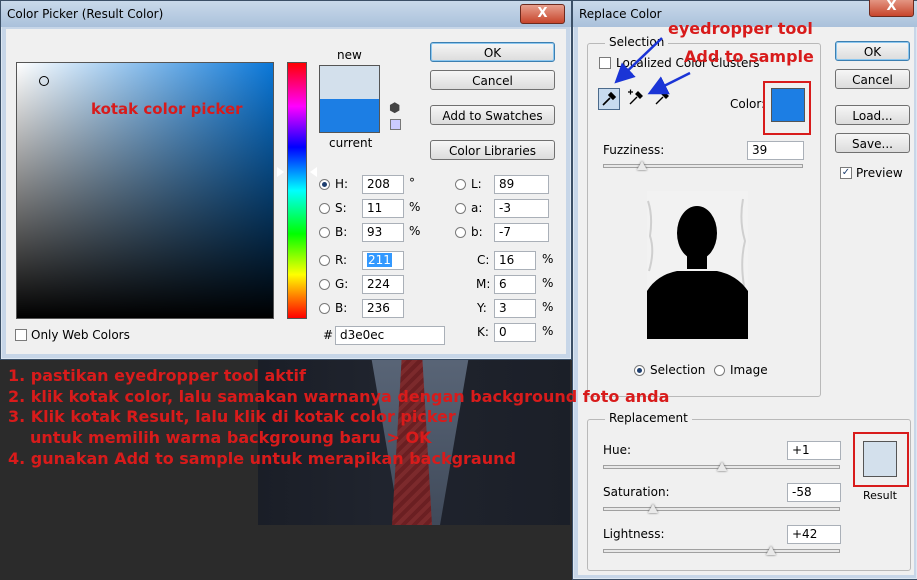 Image resolution: width=917 pixels, height=580 pixels. I want to click on result-label: Result, so click(880, 495).